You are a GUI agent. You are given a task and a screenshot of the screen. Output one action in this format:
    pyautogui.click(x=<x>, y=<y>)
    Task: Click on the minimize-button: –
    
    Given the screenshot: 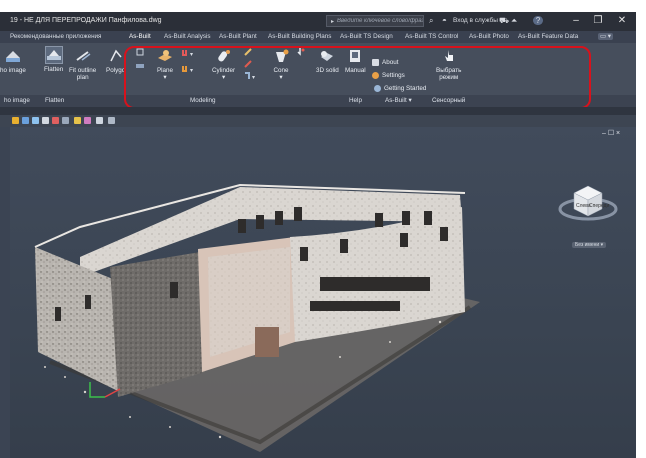 What is the action you would take?
    pyautogui.click(x=576, y=21)
    